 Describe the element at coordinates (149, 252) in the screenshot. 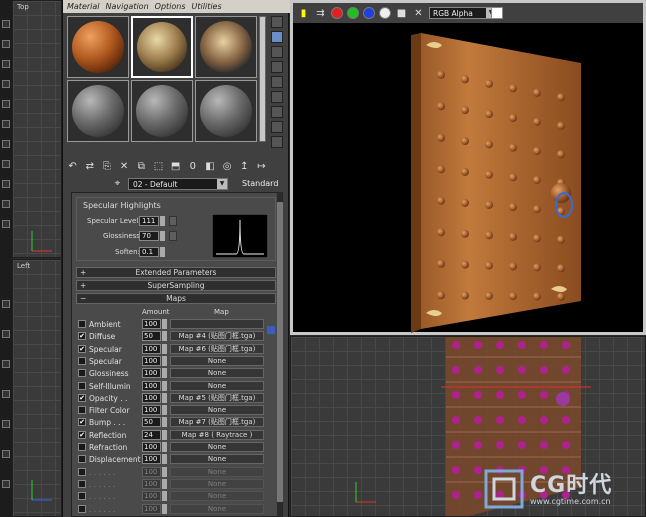

I see `soften-input: 0.1` at that location.